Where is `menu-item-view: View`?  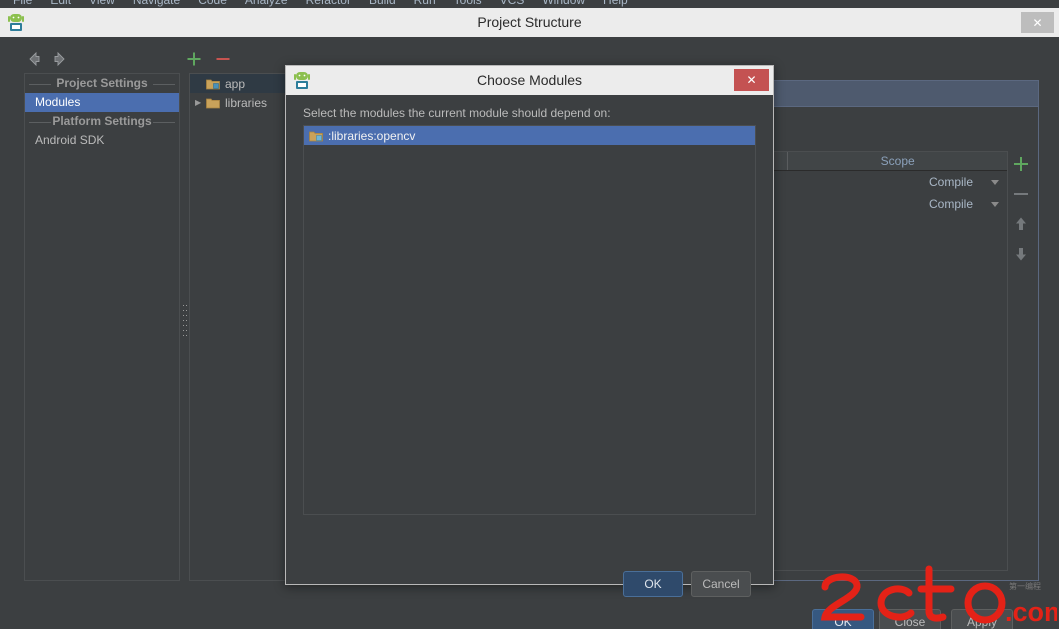
menu-item-view: View is located at coordinates (102, 4).